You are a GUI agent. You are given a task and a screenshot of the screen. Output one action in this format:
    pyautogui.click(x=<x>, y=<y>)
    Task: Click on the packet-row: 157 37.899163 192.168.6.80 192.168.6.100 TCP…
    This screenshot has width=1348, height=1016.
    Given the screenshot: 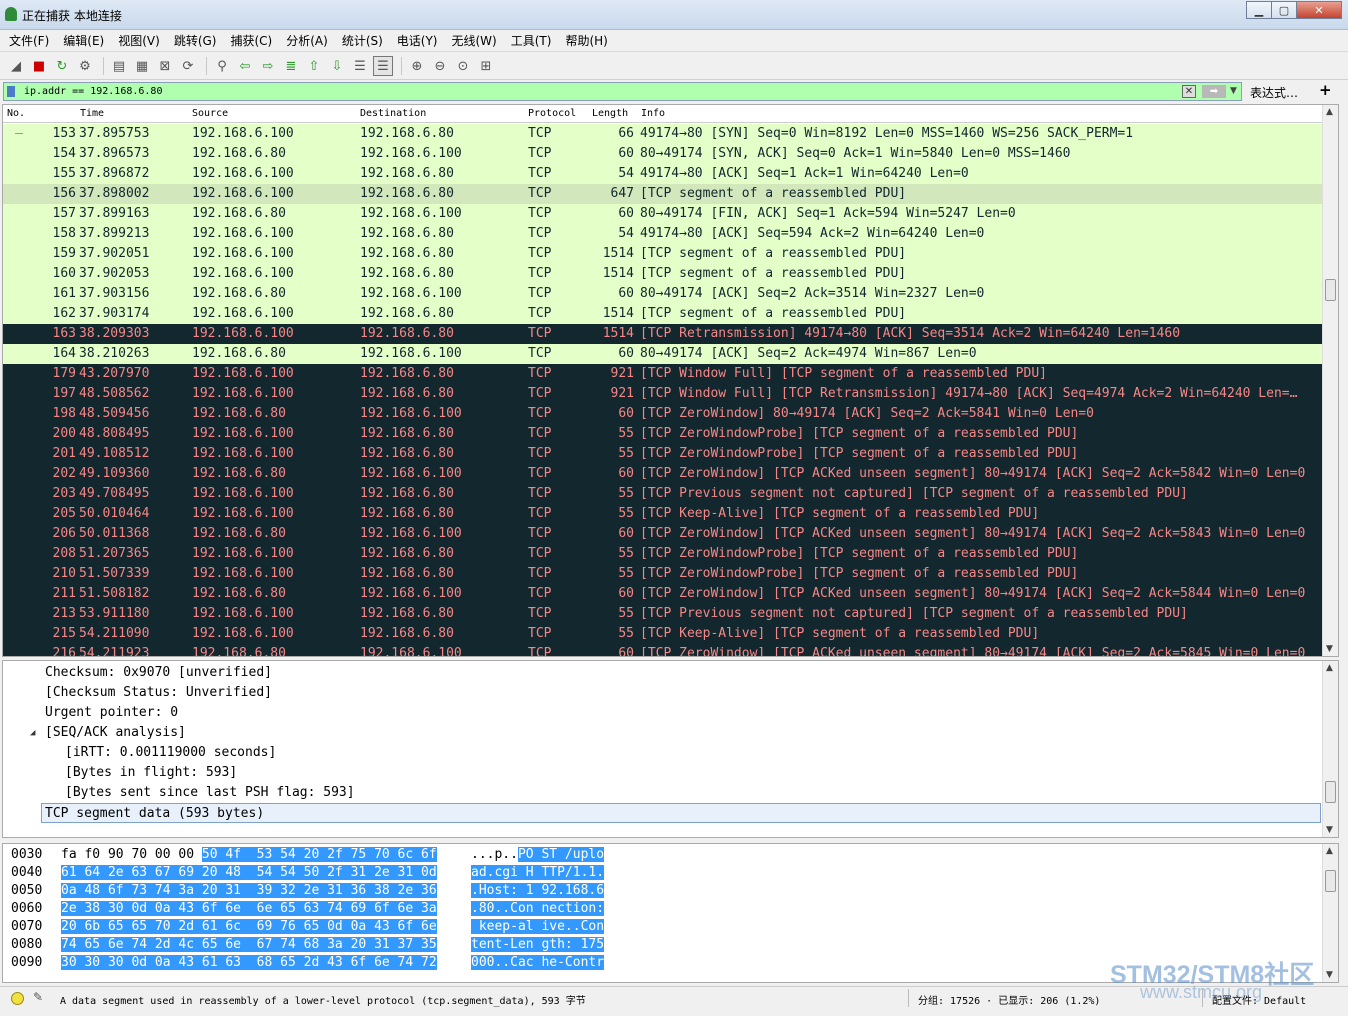 What is the action you would take?
    pyautogui.click(x=663, y=214)
    